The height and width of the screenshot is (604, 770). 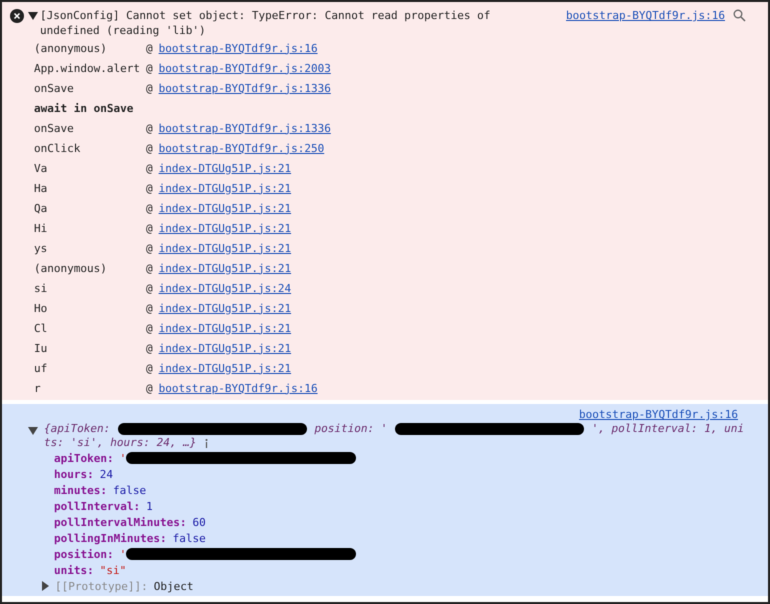 I want to click on function-name: Va, so click(x=41, y=168).